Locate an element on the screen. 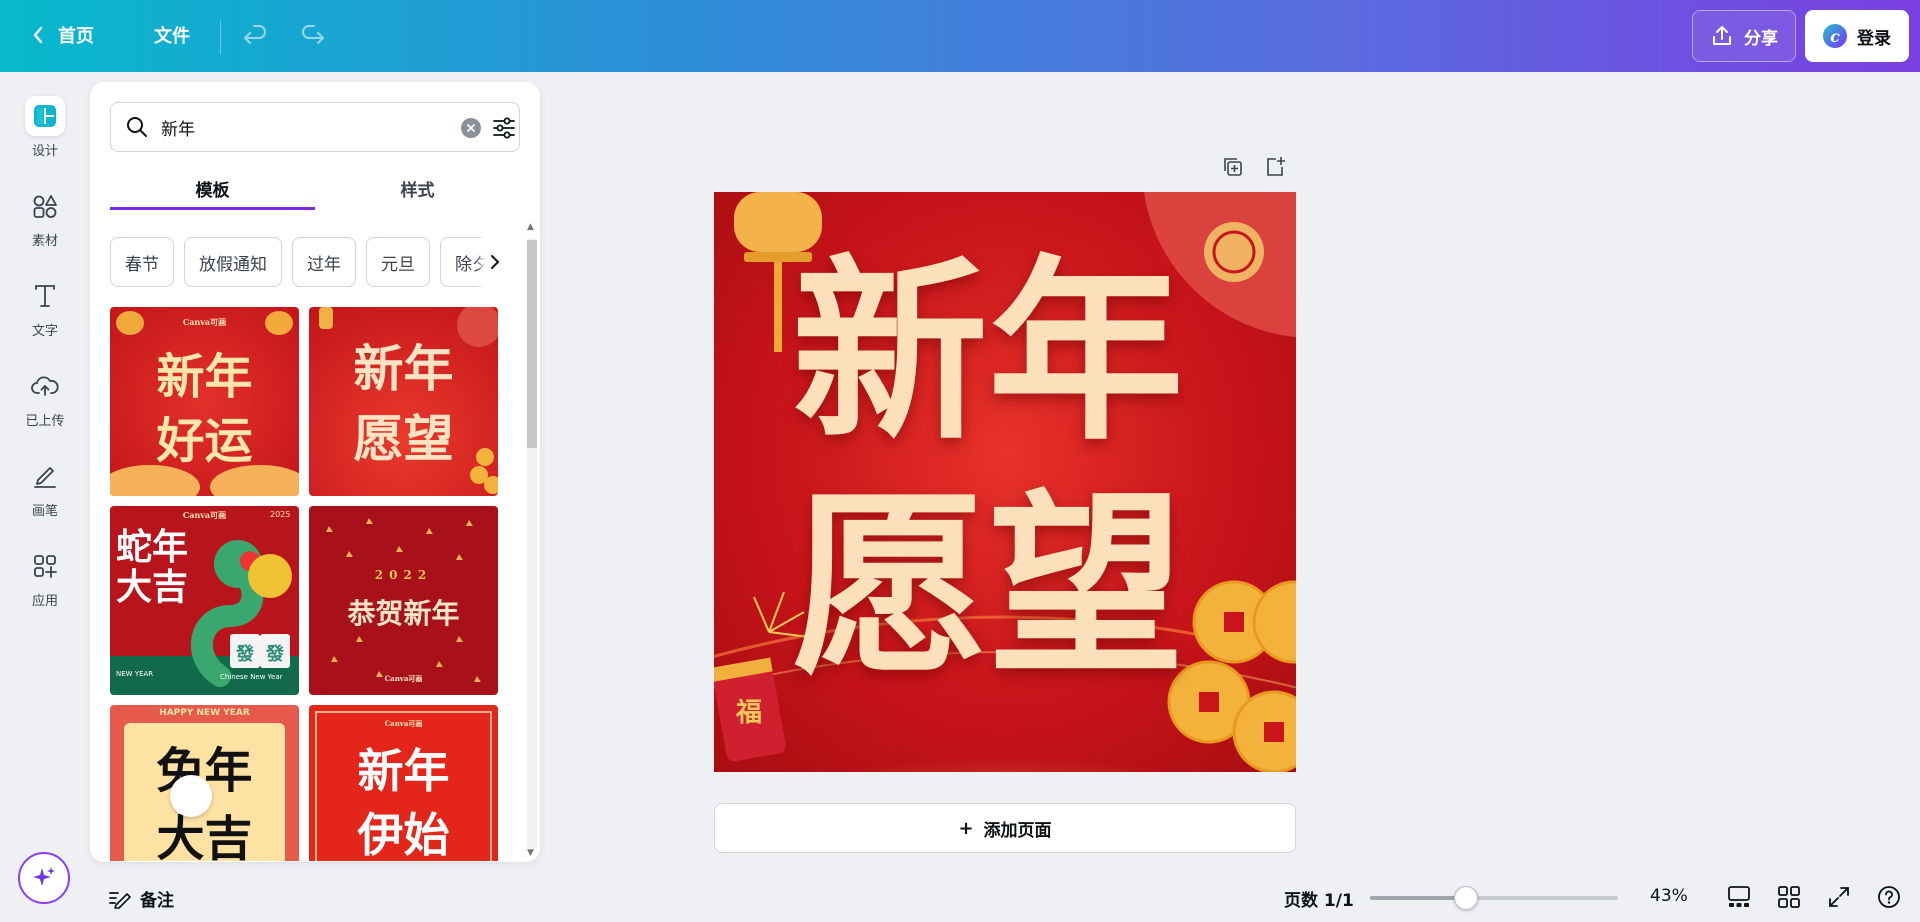 This screenshot has height=922, width=1920. rail-label-elements: 素材 is located at coordinates (44, 241).